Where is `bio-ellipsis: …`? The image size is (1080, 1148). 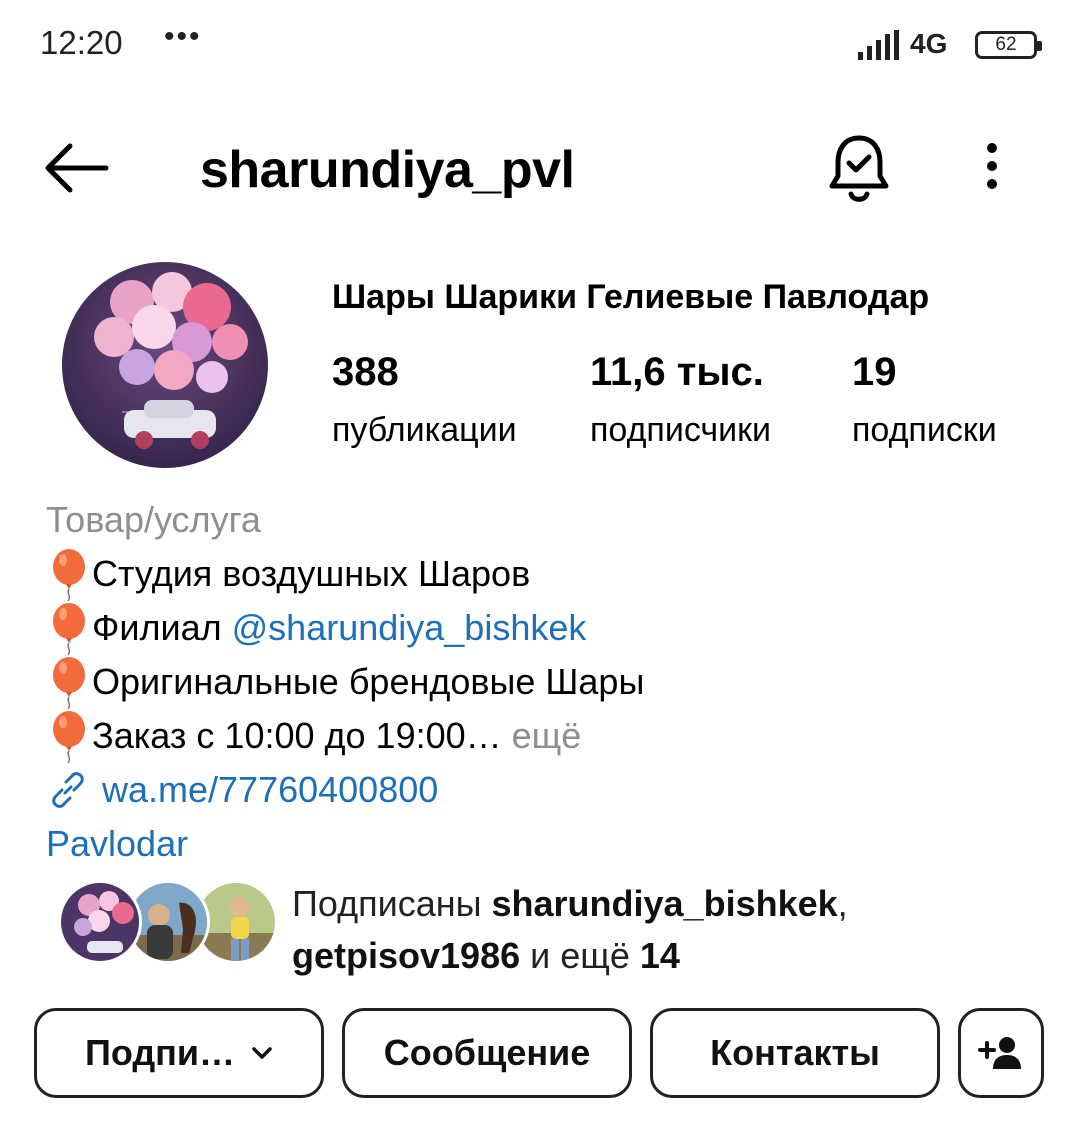 bio-ellipsis: … is located at coordinates (483, 735).